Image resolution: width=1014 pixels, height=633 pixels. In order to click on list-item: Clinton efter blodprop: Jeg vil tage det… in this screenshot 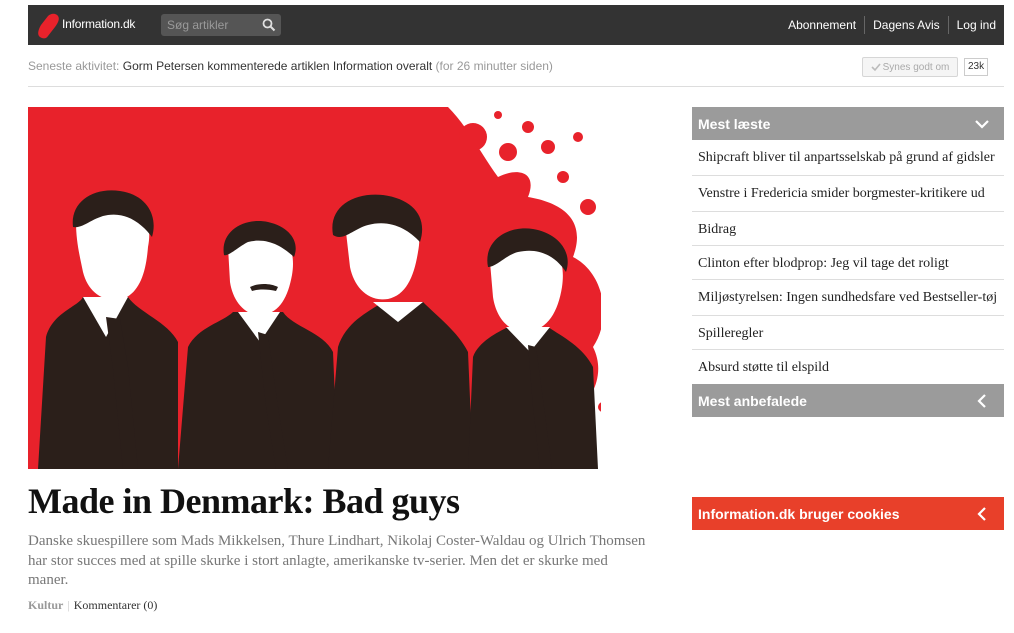, I will do `click(848, 263)`.